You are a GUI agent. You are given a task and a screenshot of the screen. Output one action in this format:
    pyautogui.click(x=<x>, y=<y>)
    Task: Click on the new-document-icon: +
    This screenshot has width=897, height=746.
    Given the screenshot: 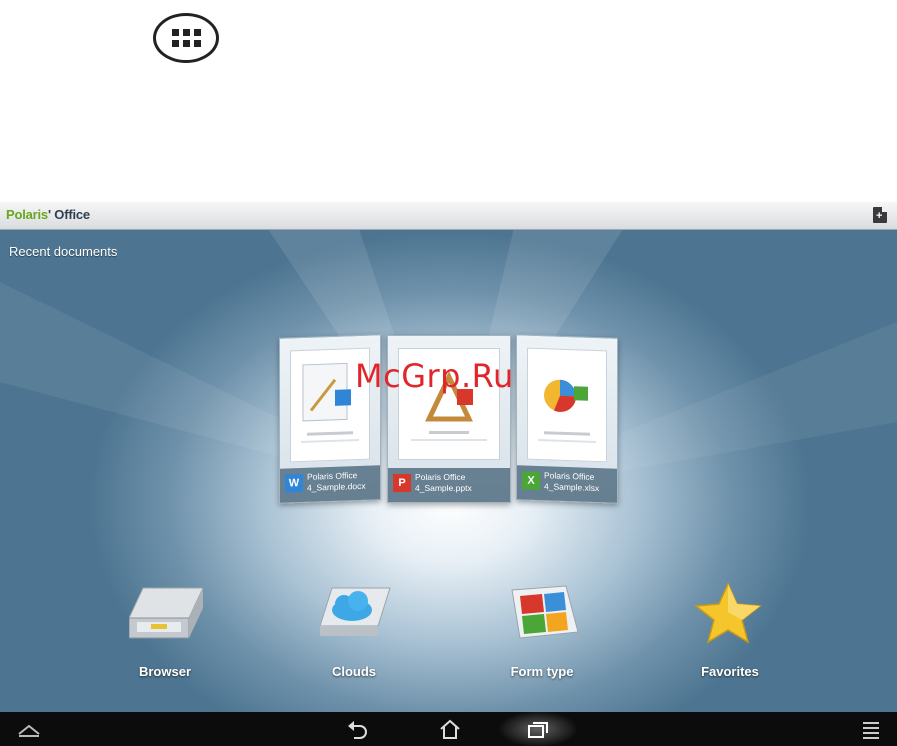 What is the action you would take?
    pyautogui.click(x=880, y=215)
    